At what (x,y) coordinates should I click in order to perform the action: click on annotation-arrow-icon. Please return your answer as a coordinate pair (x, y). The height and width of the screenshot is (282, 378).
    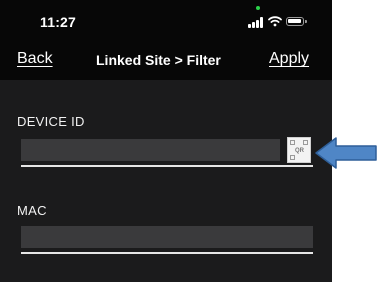
    Looking at the image, I should click on (346, 153).